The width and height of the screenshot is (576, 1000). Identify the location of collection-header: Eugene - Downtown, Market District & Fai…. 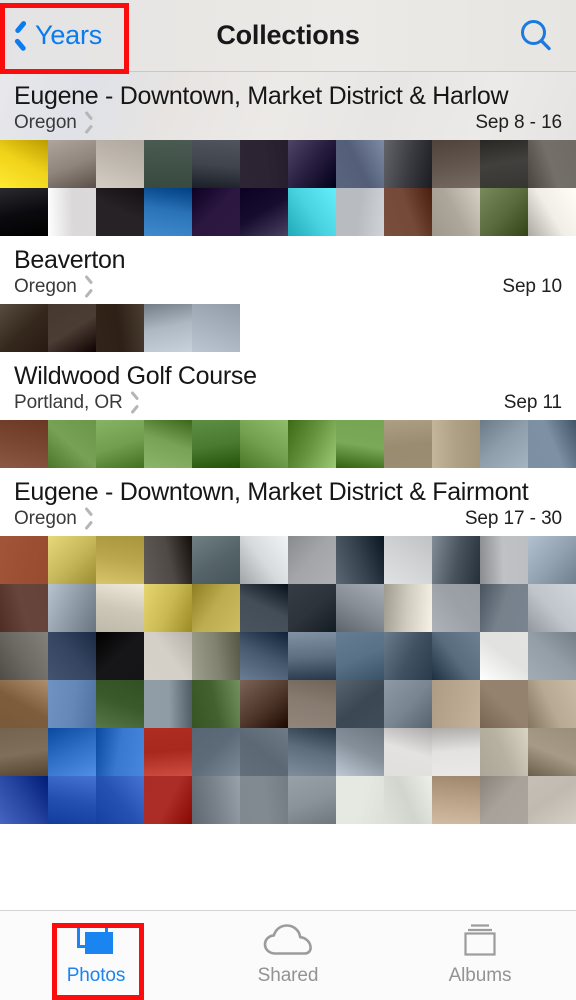
(288, 502).